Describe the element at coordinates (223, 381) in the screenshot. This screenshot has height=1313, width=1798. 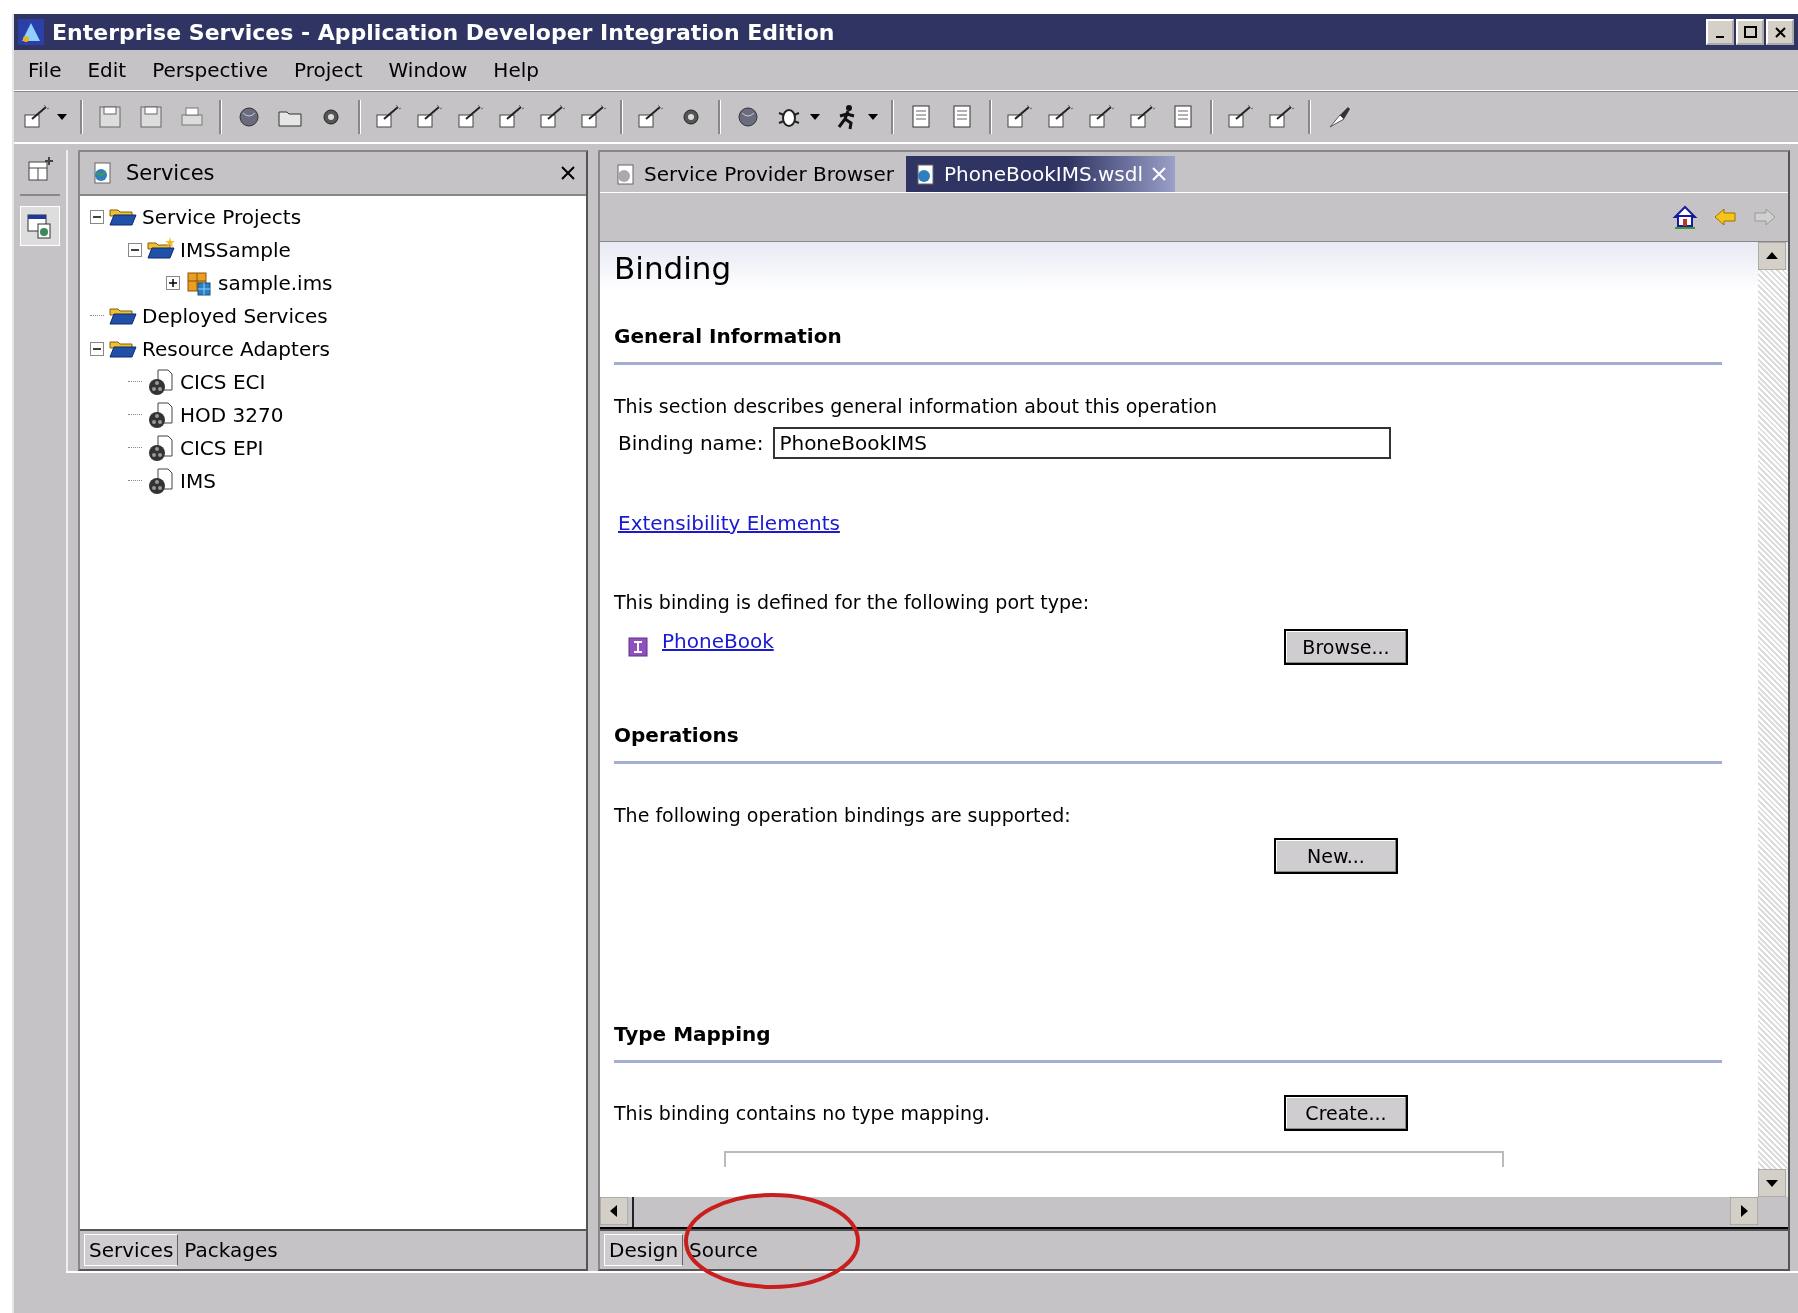
I see `tree-item: CICS ECI` at that location.